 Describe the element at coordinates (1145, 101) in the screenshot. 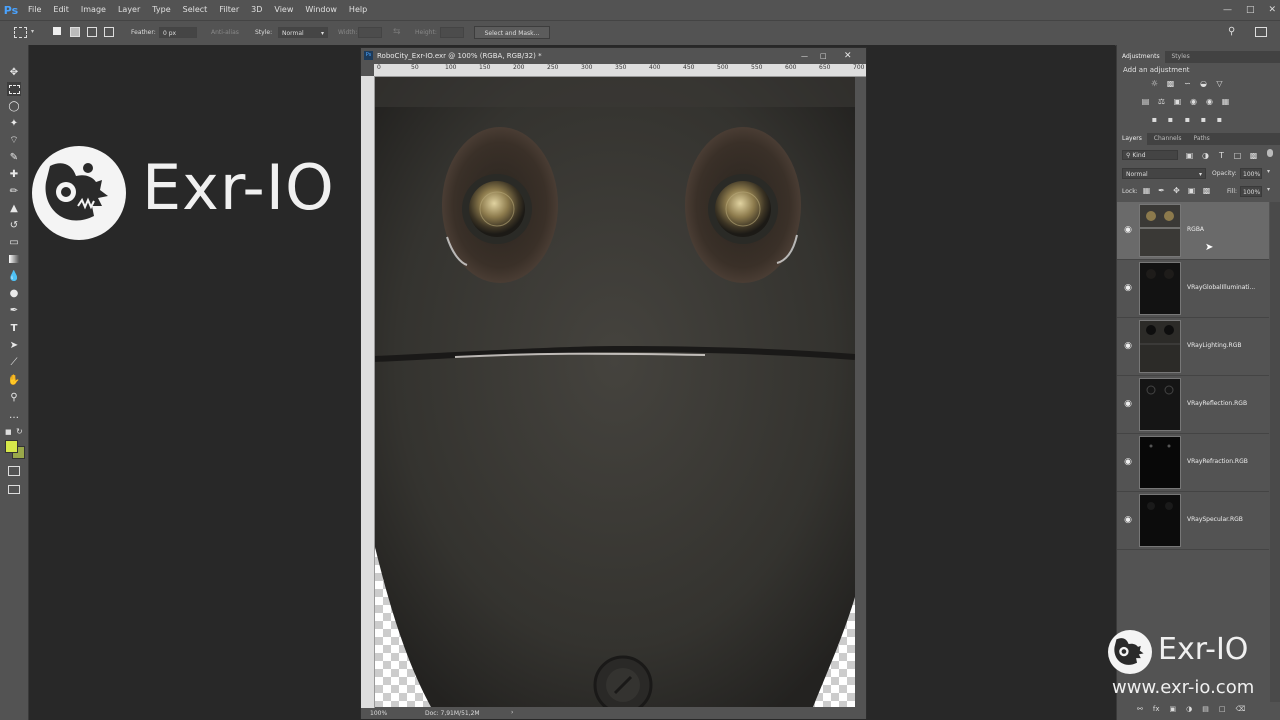

I see `hue-saturation-icon: ▤` at that location.